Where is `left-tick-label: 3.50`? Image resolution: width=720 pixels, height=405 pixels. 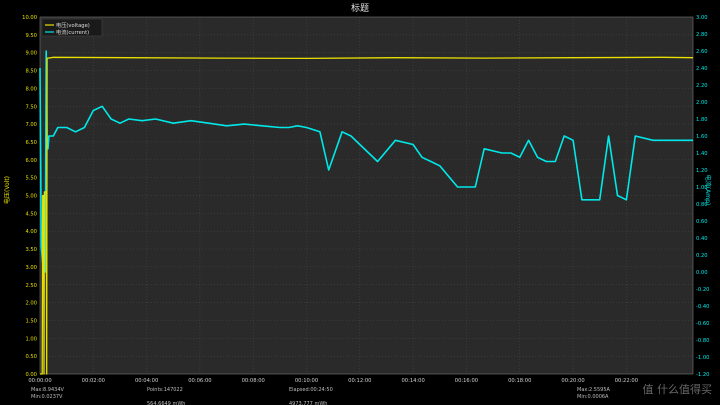
left-tick-label: 3.50 is located at coordinates (31, 250).